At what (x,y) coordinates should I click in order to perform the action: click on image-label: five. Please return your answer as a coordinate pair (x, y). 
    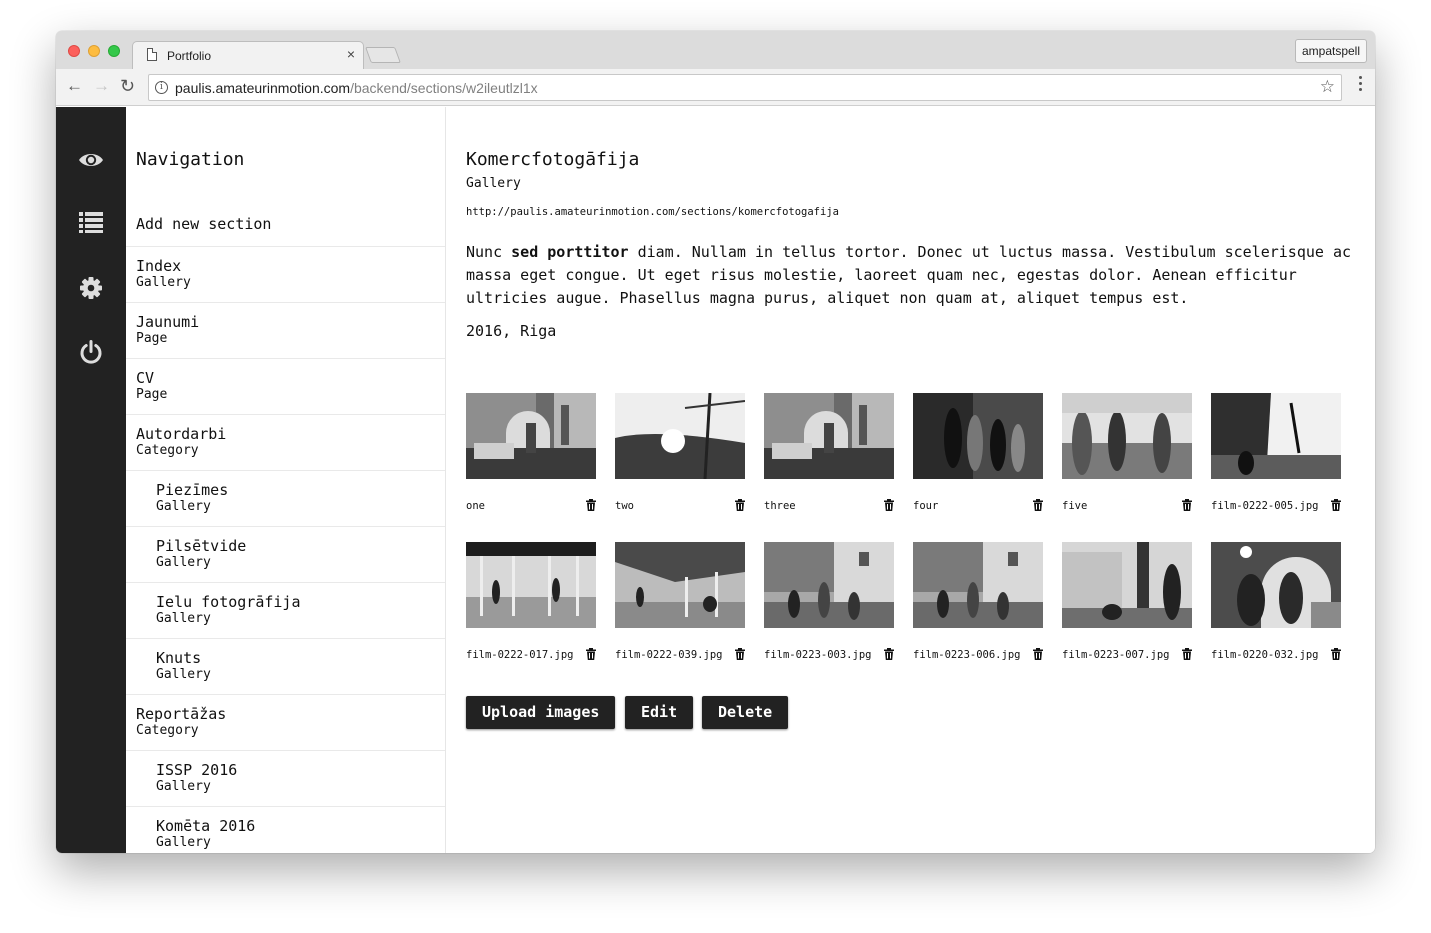
    Looking at the image, I should click on (1075, 506).